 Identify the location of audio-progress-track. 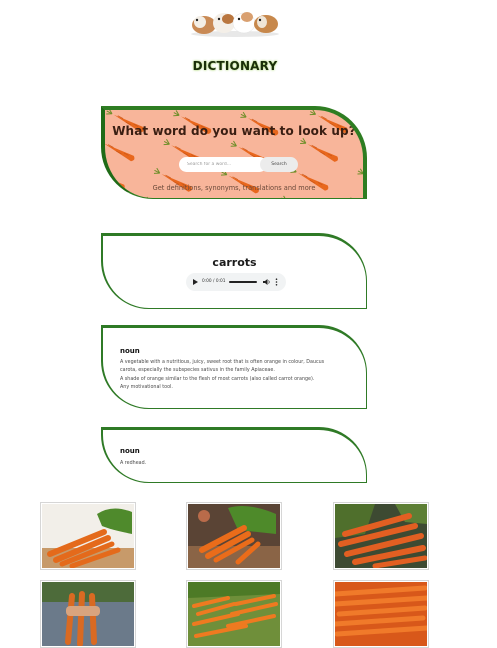
(243, 282).